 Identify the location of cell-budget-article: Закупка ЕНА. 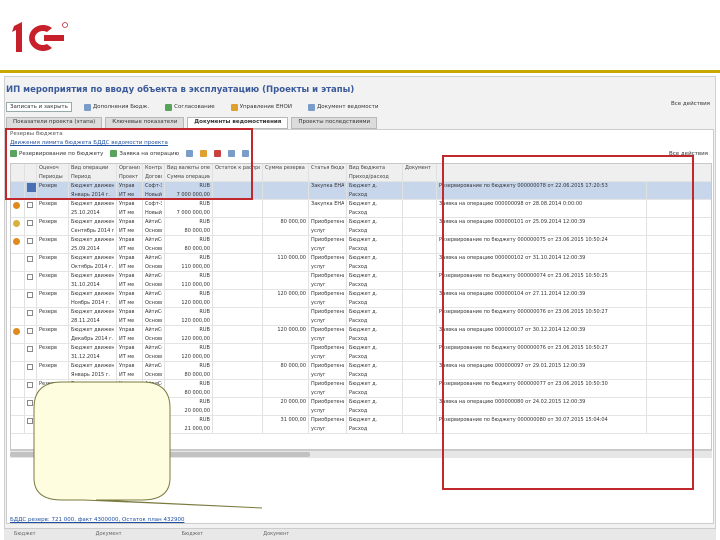
(328, 208).